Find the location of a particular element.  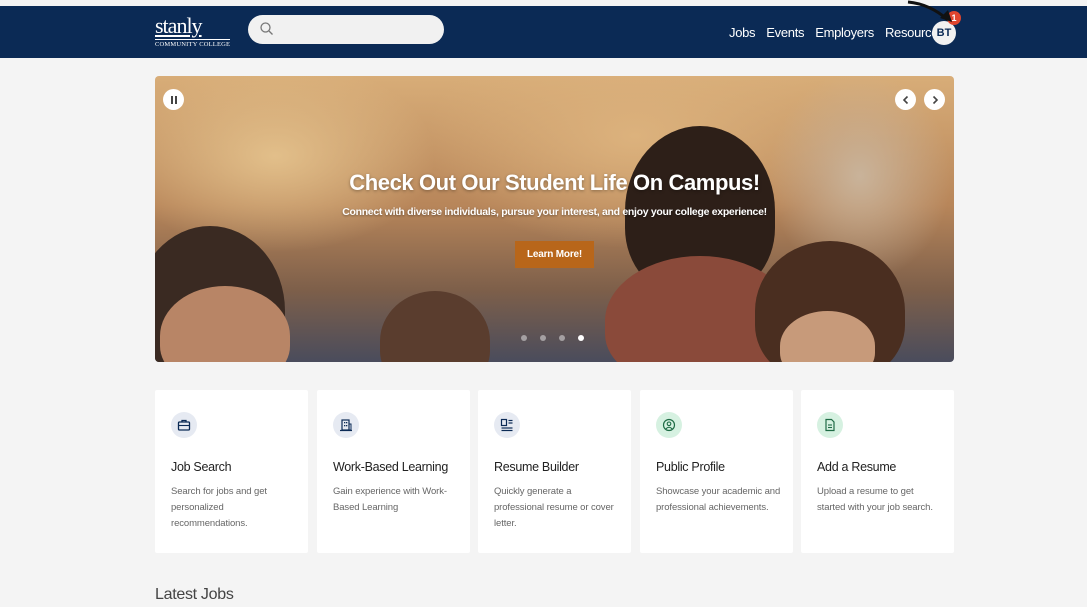

search-icon is located at coordinates (266, 28).